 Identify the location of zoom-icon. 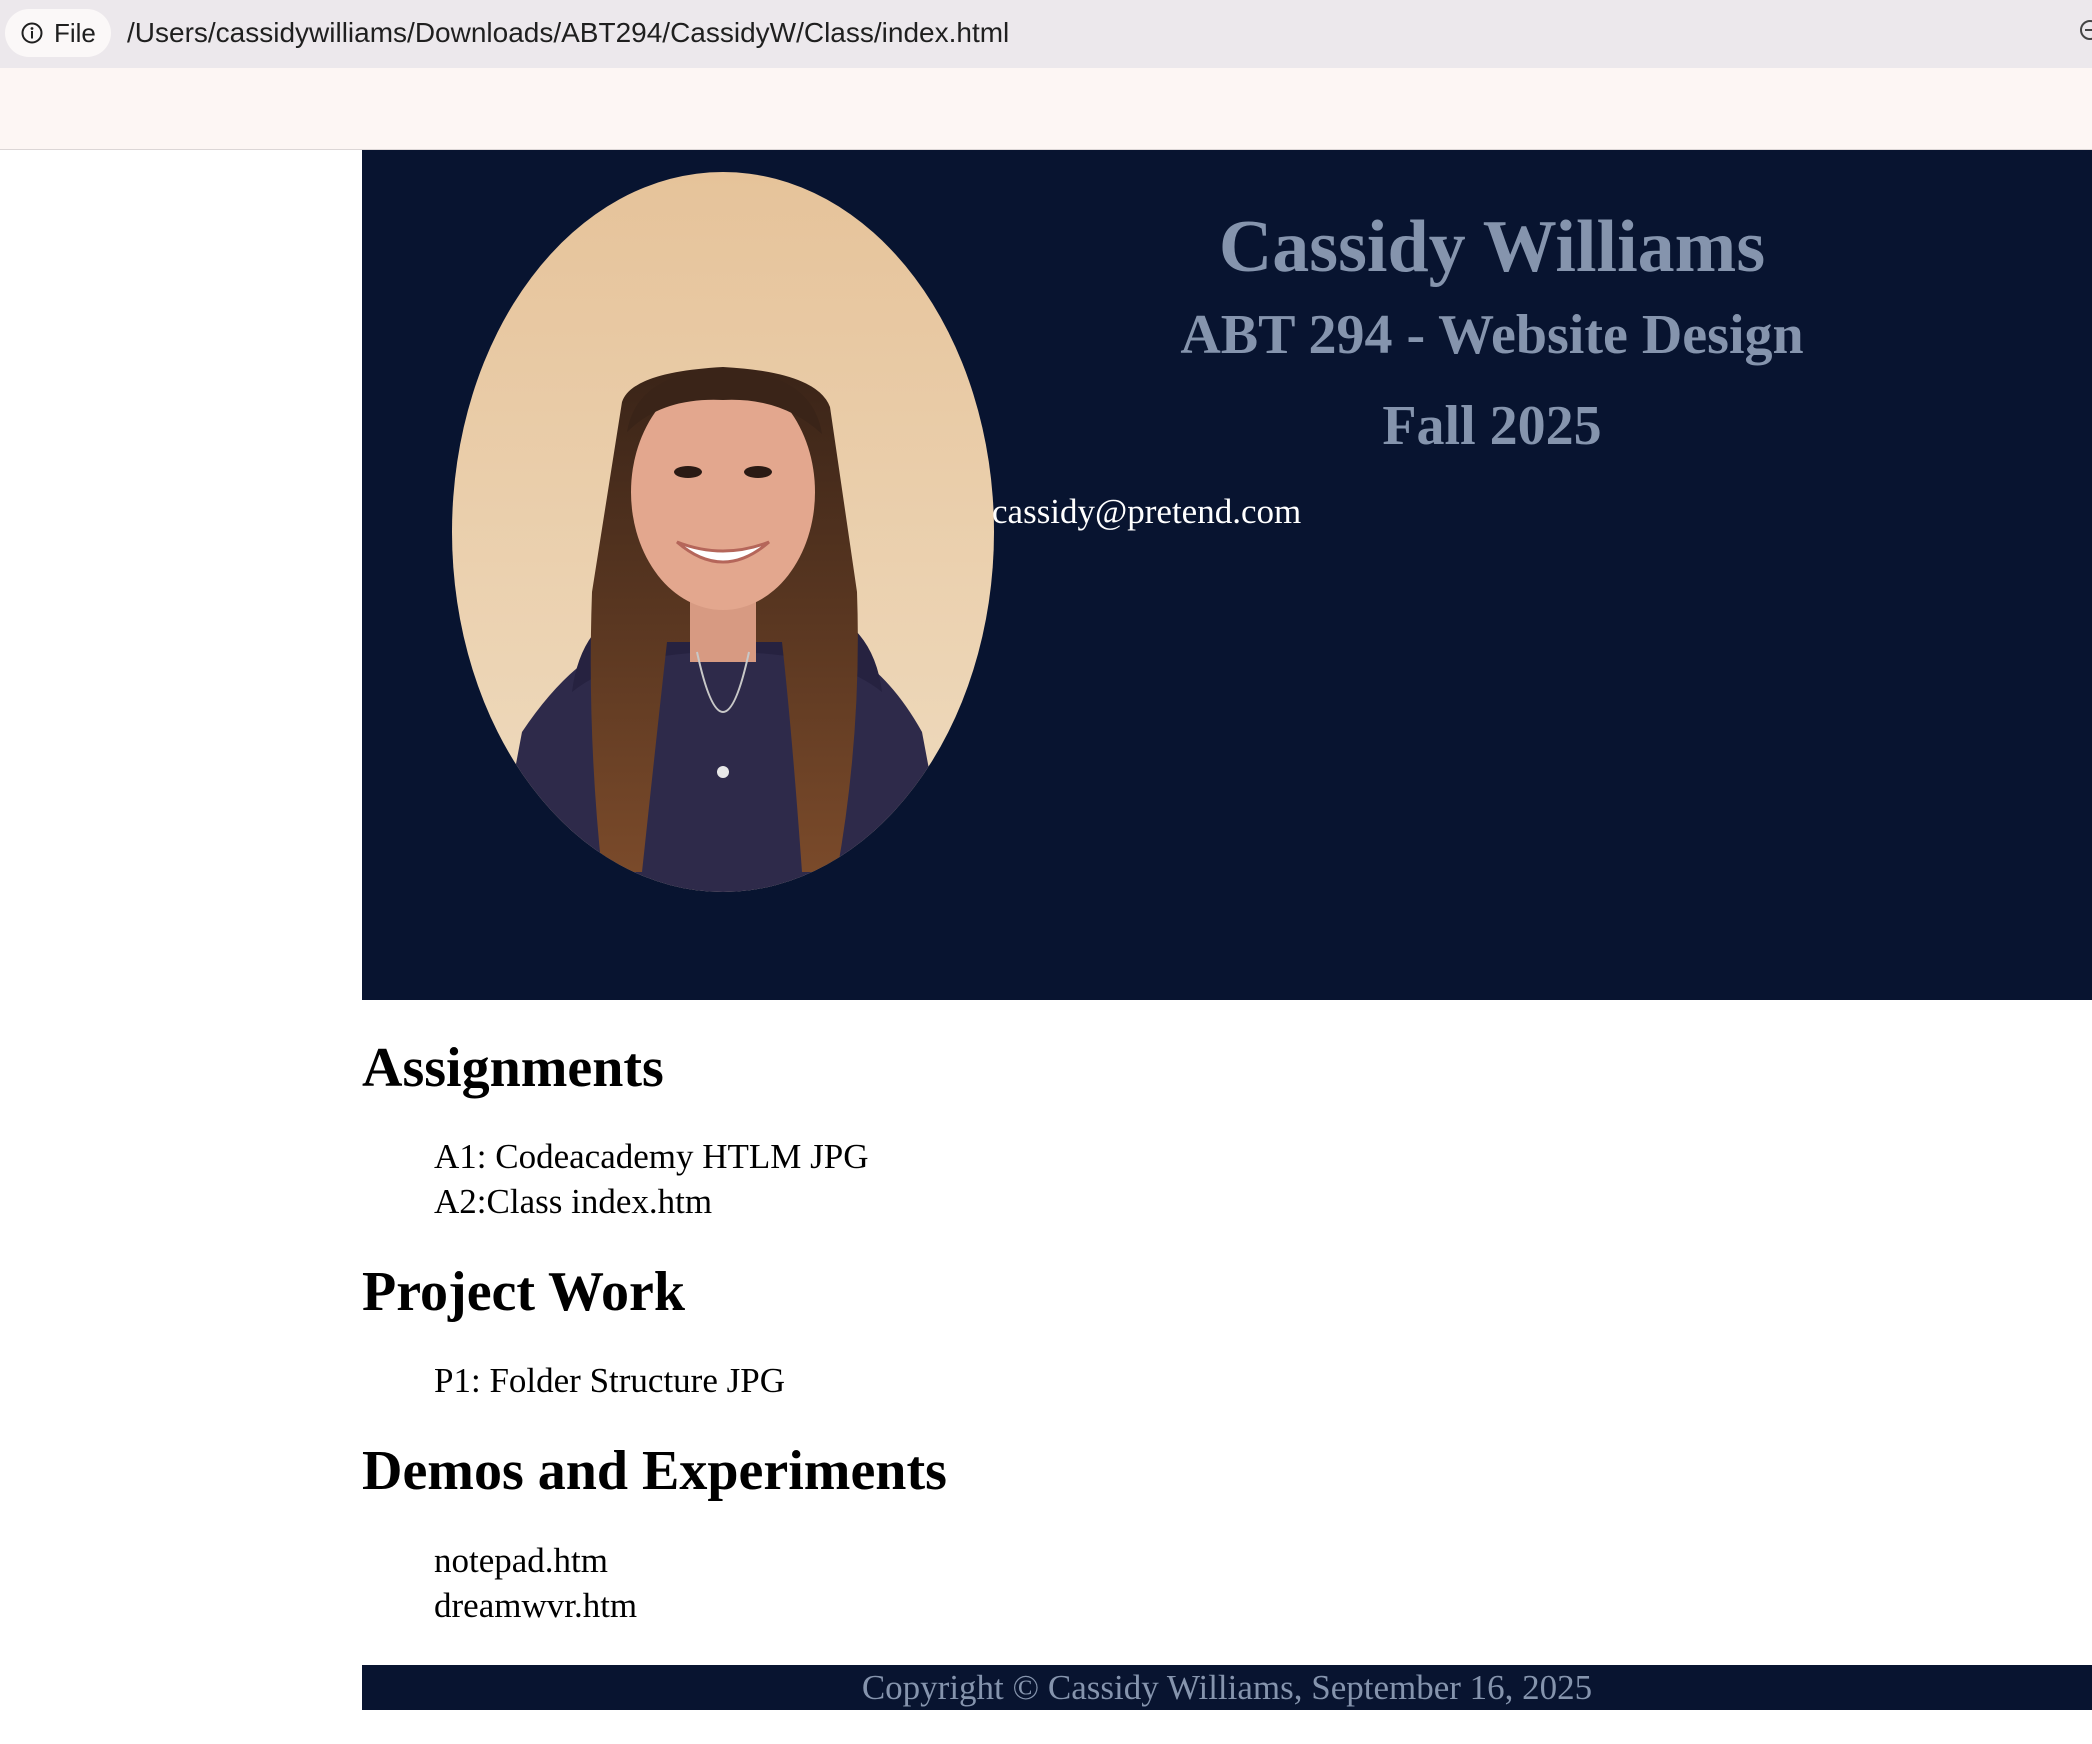
(2085, 30).